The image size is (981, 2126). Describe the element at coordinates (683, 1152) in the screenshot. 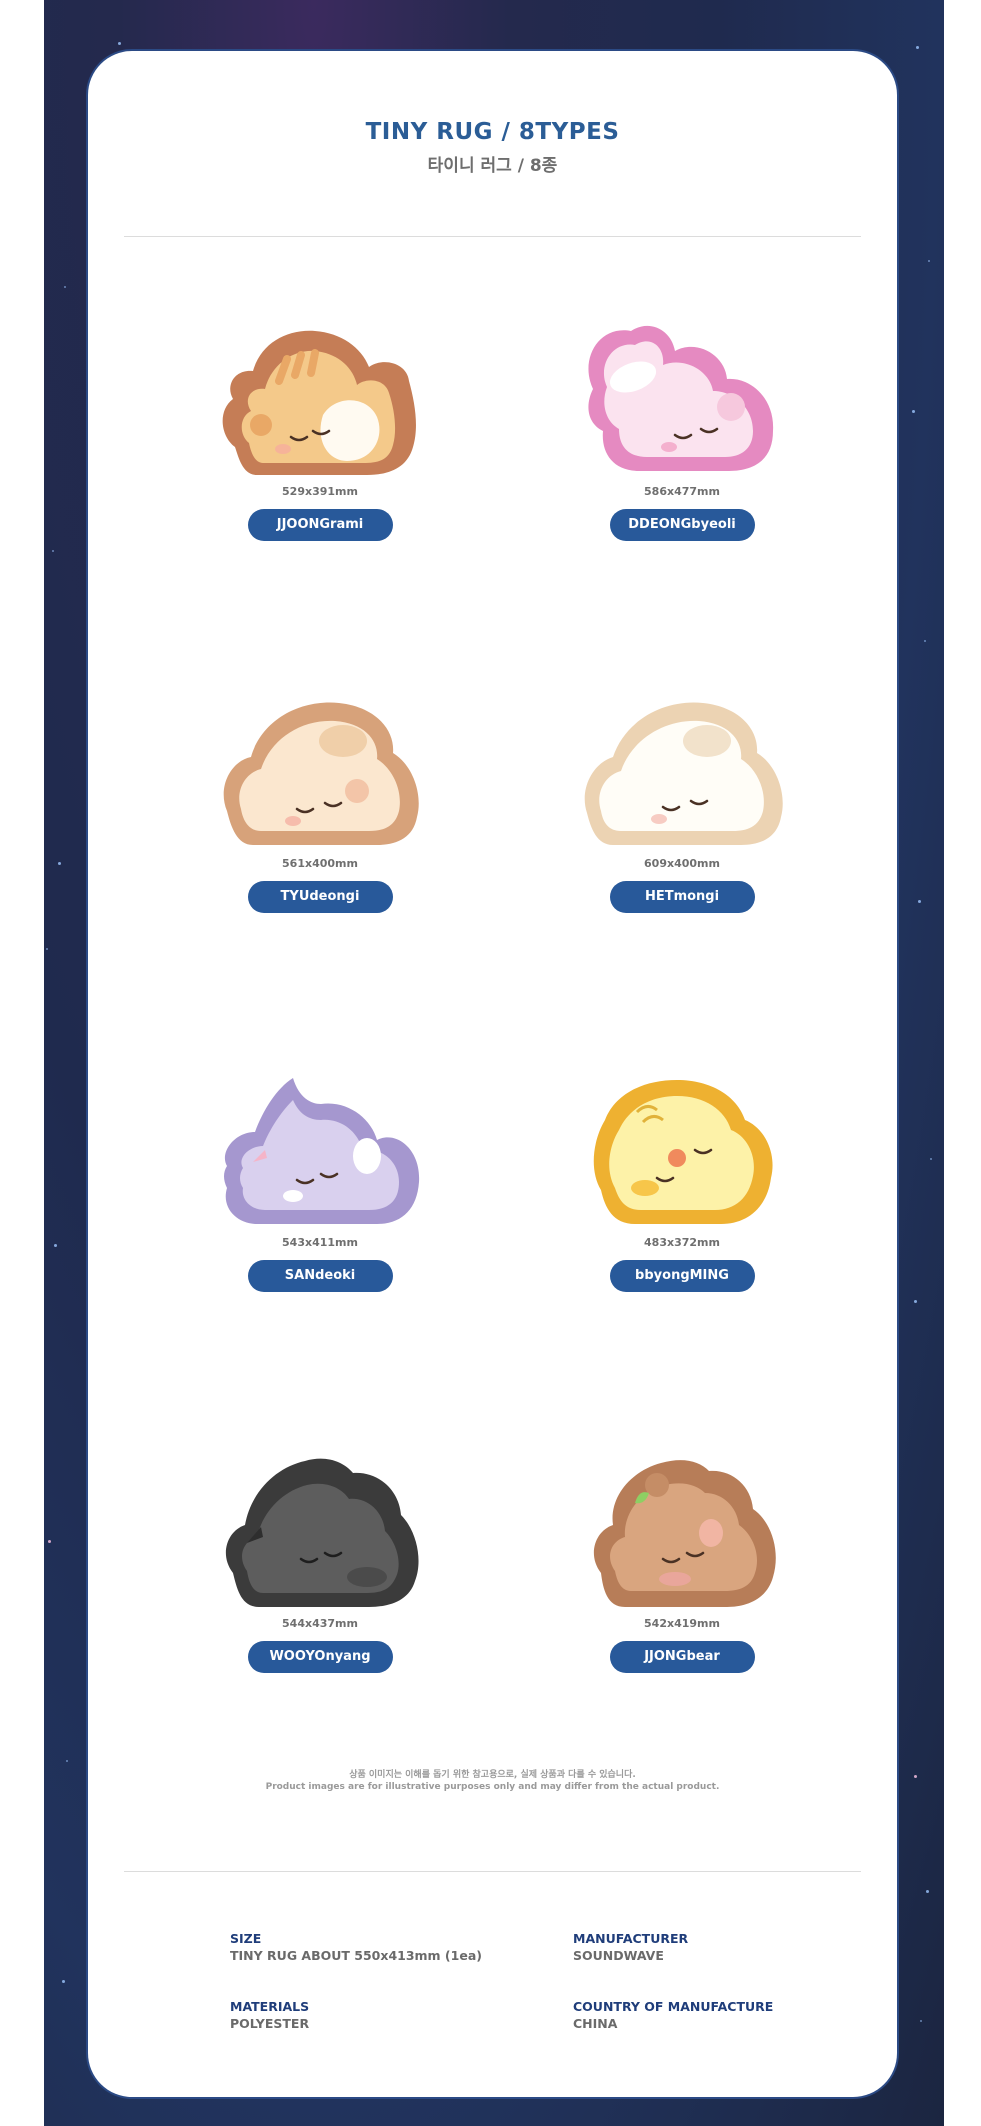

I see `chick-rug-icon` at that location.